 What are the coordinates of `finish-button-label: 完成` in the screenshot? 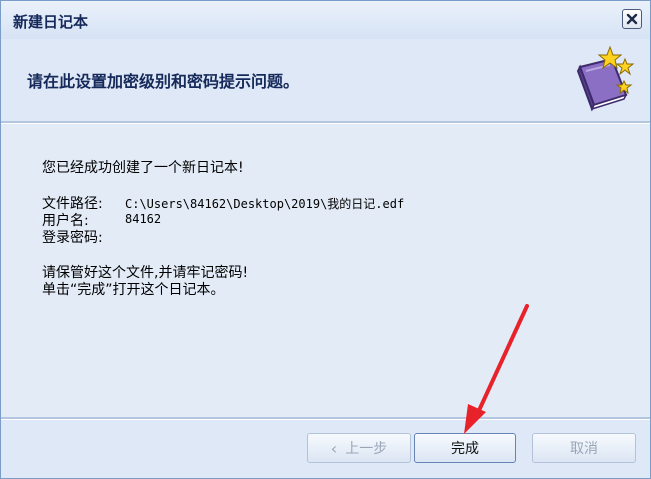 It's located at (465, 449).